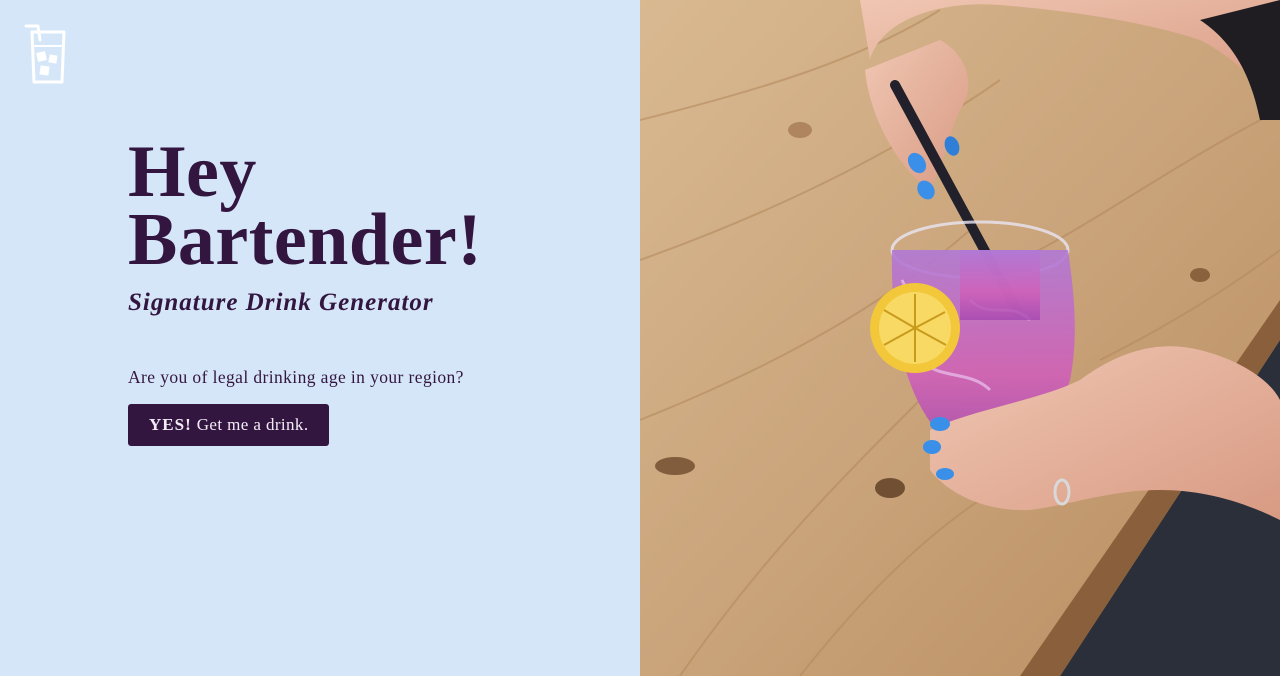  I want to click on page-title: Hey Bartender!, so click(358, 206).